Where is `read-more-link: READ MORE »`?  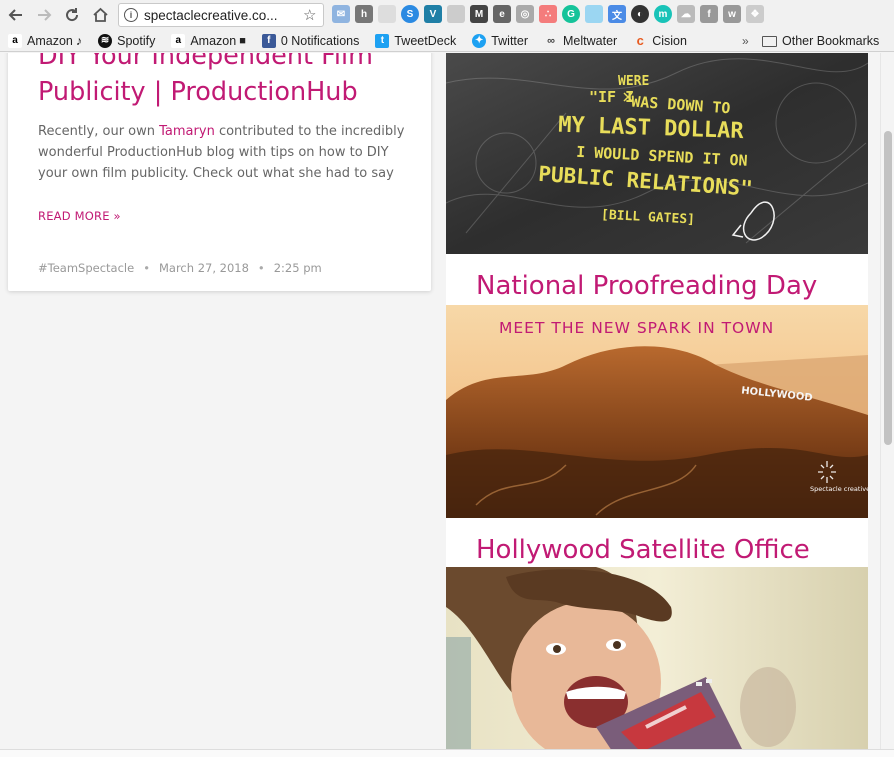
read-more-link: READ MORE » is located at coordinates (79, 216).